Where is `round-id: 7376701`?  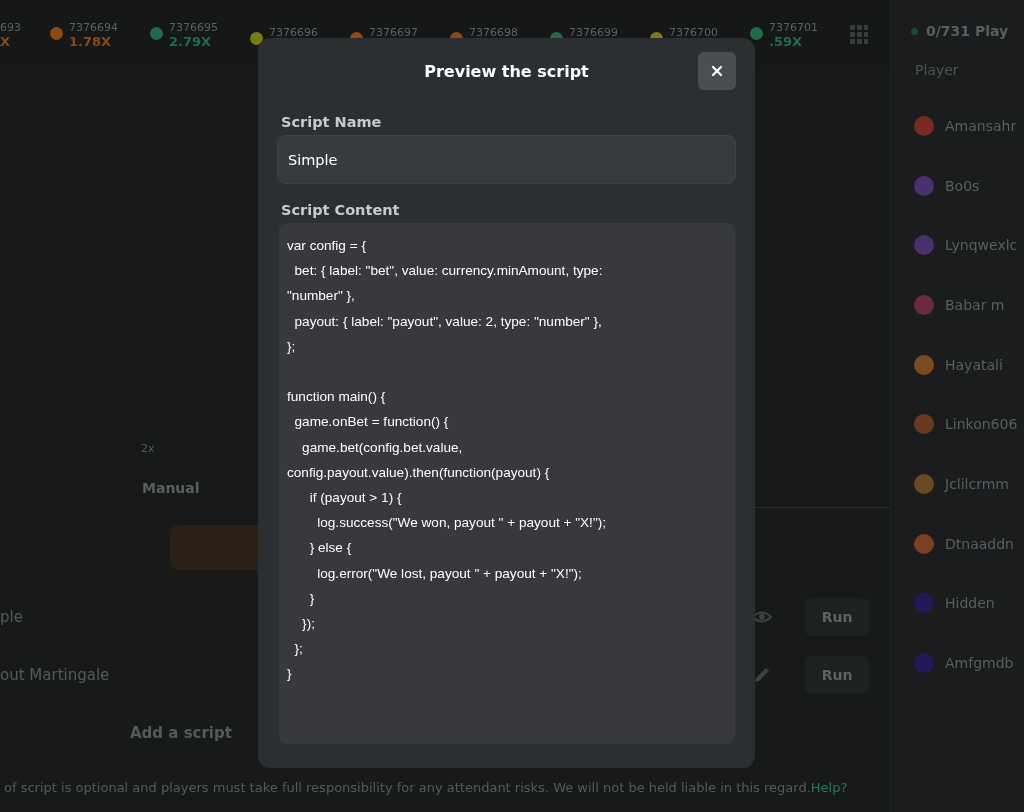
round-id: 7376701 is located at coordinates (793, 27).